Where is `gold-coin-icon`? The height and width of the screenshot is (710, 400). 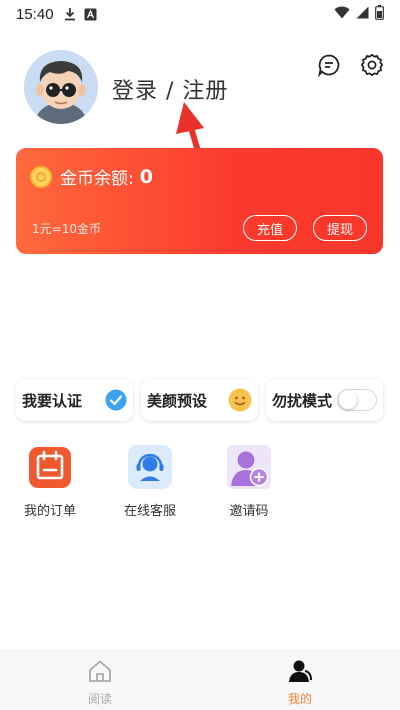
gold-coin-icon is located at coordinates (41, 176).